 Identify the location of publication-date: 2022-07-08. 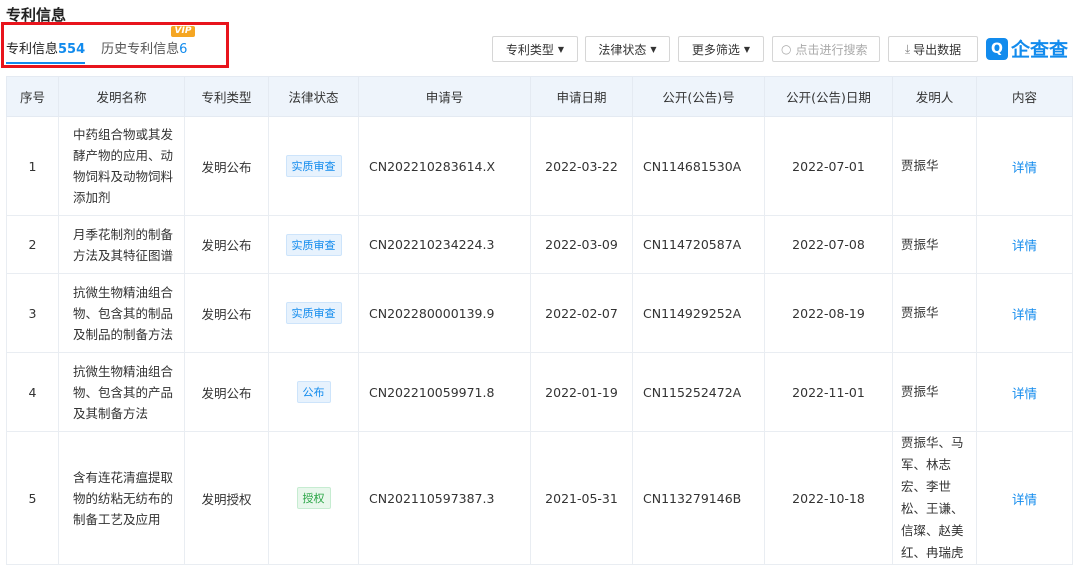
(828, 244).